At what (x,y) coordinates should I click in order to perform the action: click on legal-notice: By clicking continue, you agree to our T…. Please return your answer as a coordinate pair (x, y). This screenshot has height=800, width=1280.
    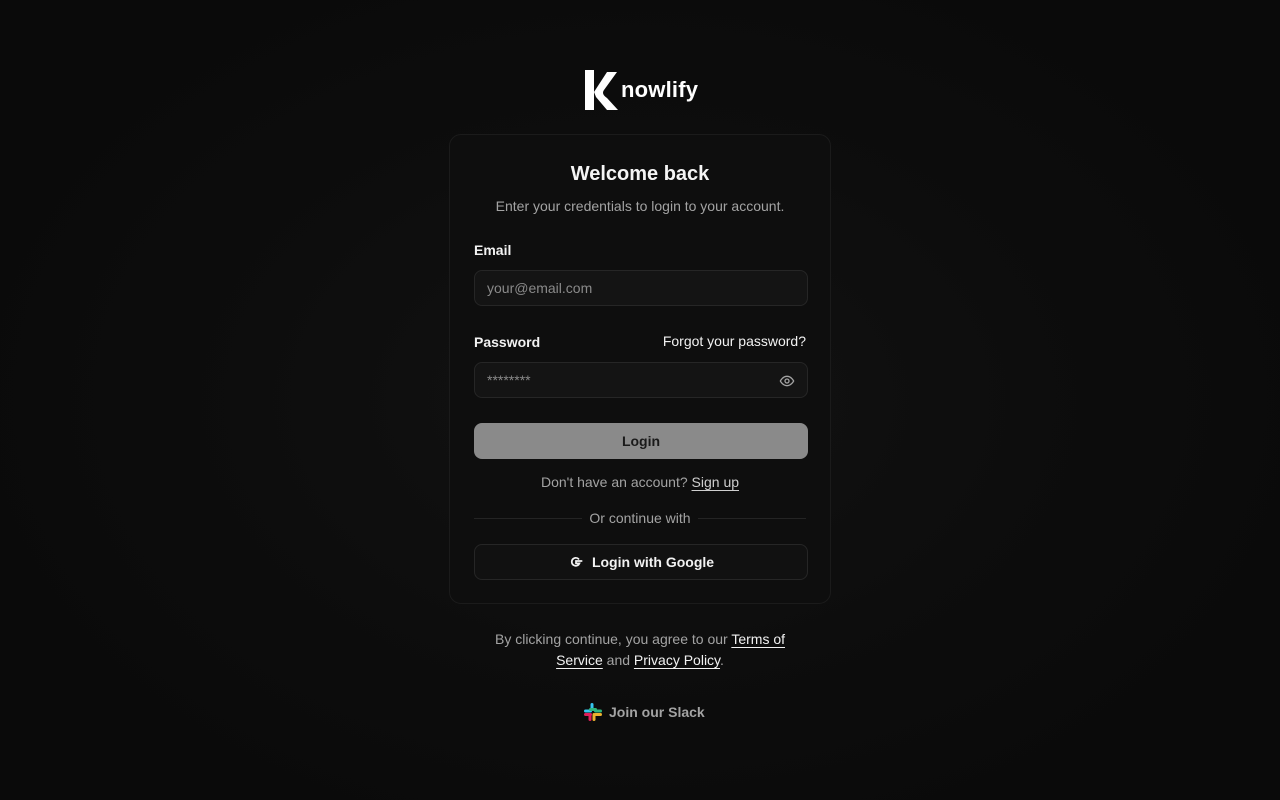
    Looking at the image, I should click on (640, 650).